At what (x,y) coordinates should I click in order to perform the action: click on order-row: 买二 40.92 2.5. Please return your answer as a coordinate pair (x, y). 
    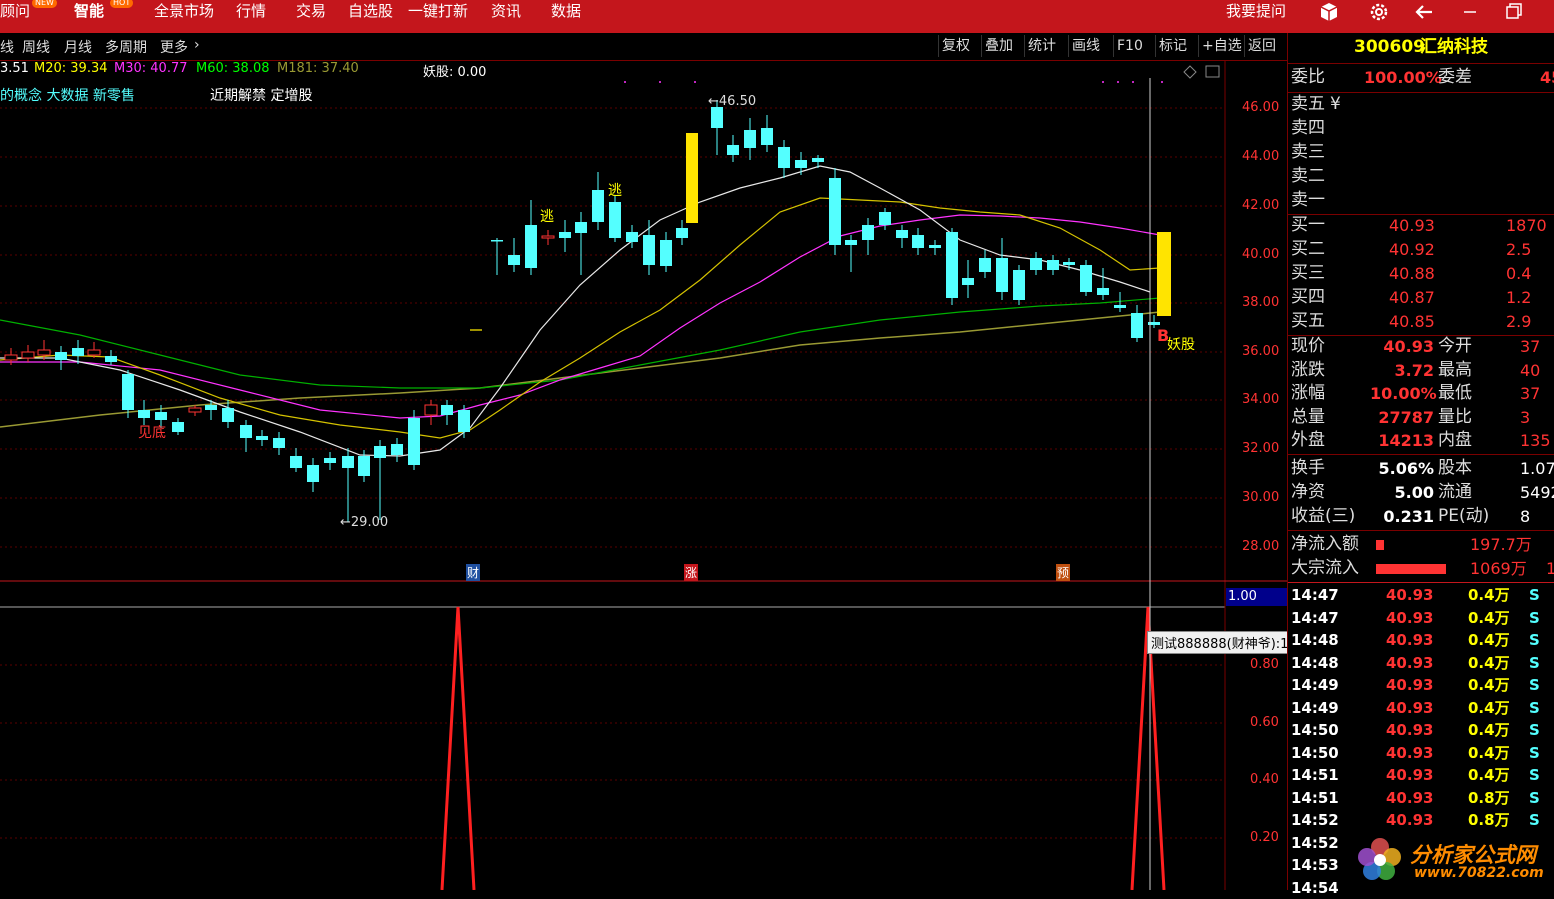
    Looking at the image, I should click on (1411, 249).